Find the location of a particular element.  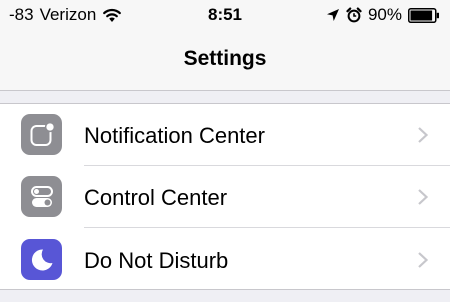

settings-row-label: Do Not Disturb is located at coordinates (156, 260).